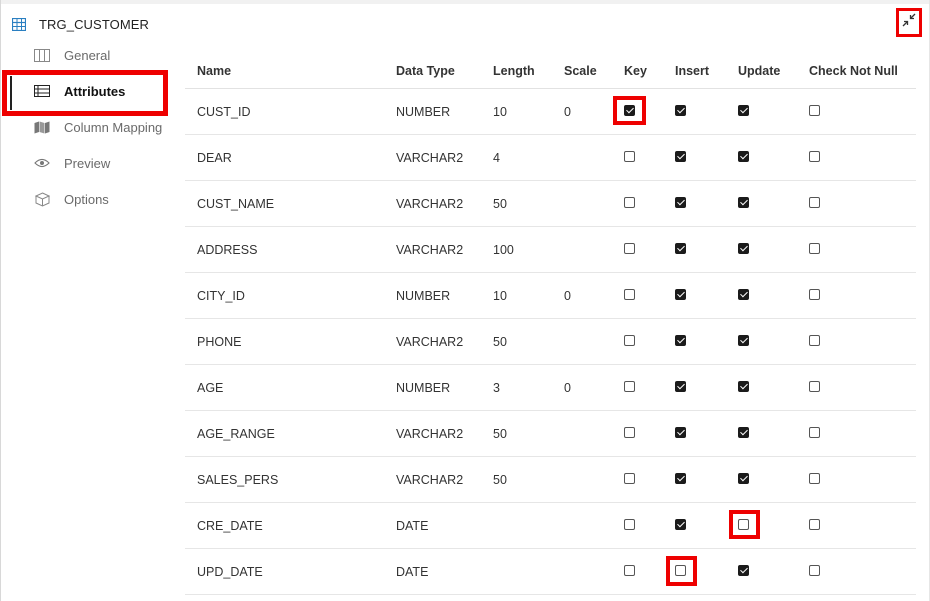 This screenshot has width=930, height=601. Describe the element at coordinates (284, 71) in the screenshot. I see `column-header-name: Name` at that location.